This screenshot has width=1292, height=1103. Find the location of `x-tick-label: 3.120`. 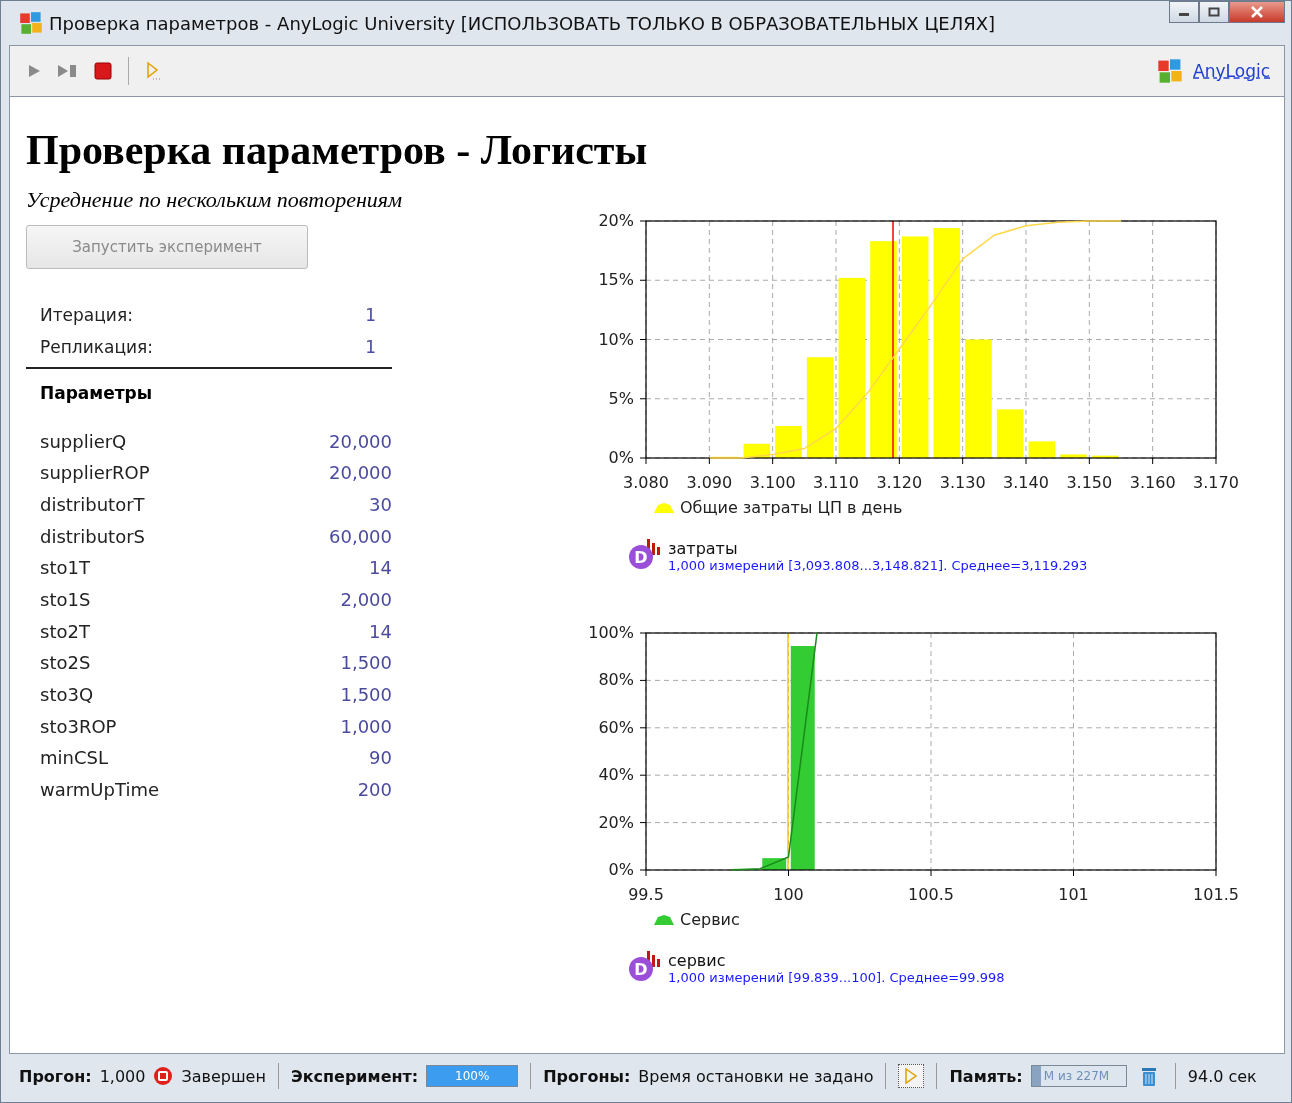

x-tick-label: 3.120 is located at coordinates (899, 483).